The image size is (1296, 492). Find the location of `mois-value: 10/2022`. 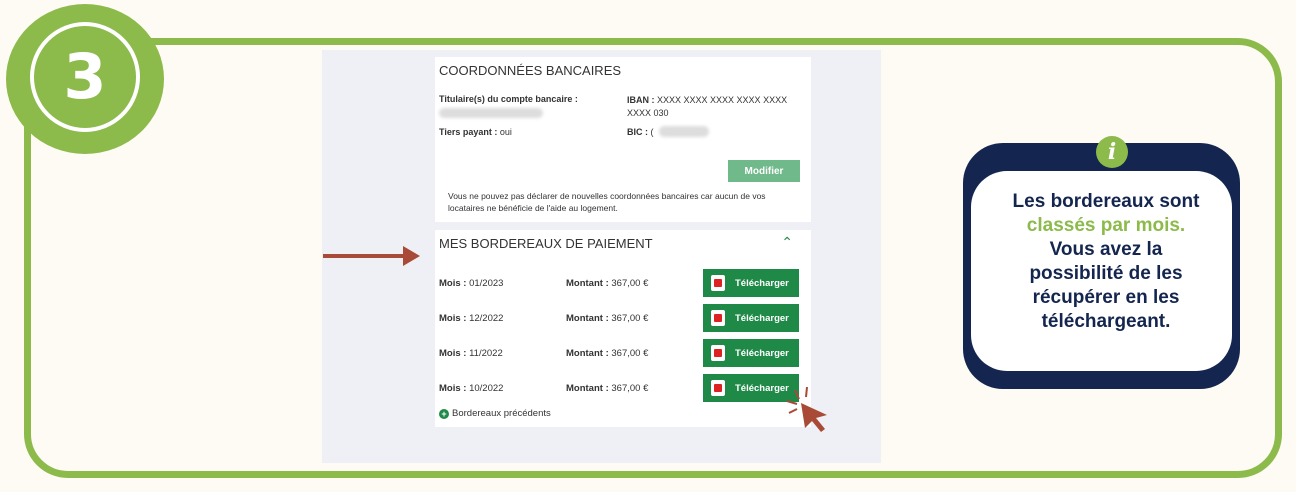

mois-value: 10/2022 is located at coordinates (486, 388).